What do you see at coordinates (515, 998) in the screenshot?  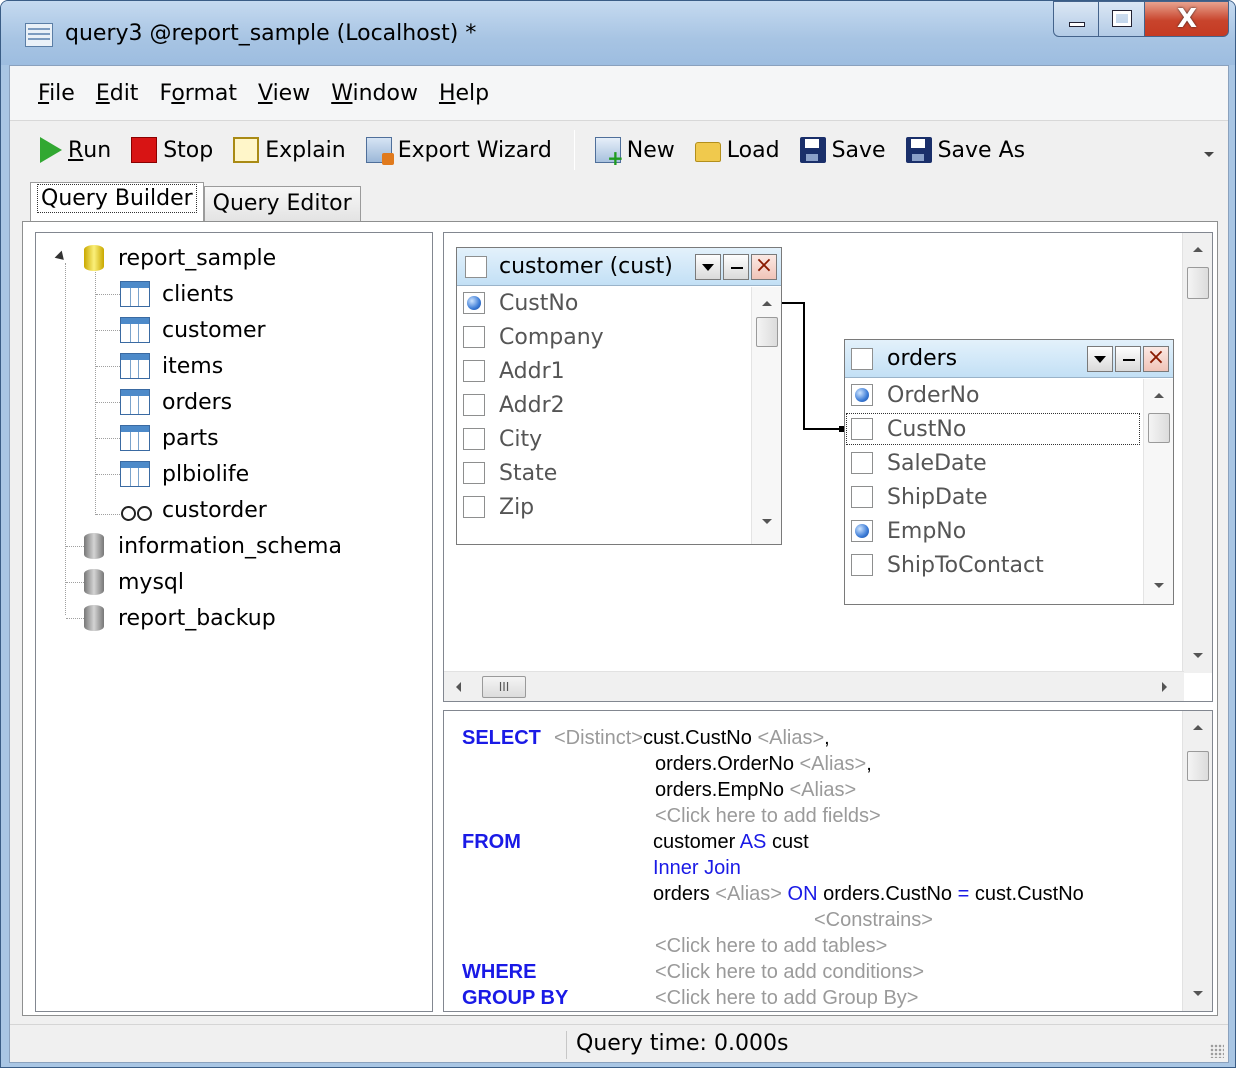 I see `sql-group-by-keyword: GROUP BY` at bounding box center [515, 998].